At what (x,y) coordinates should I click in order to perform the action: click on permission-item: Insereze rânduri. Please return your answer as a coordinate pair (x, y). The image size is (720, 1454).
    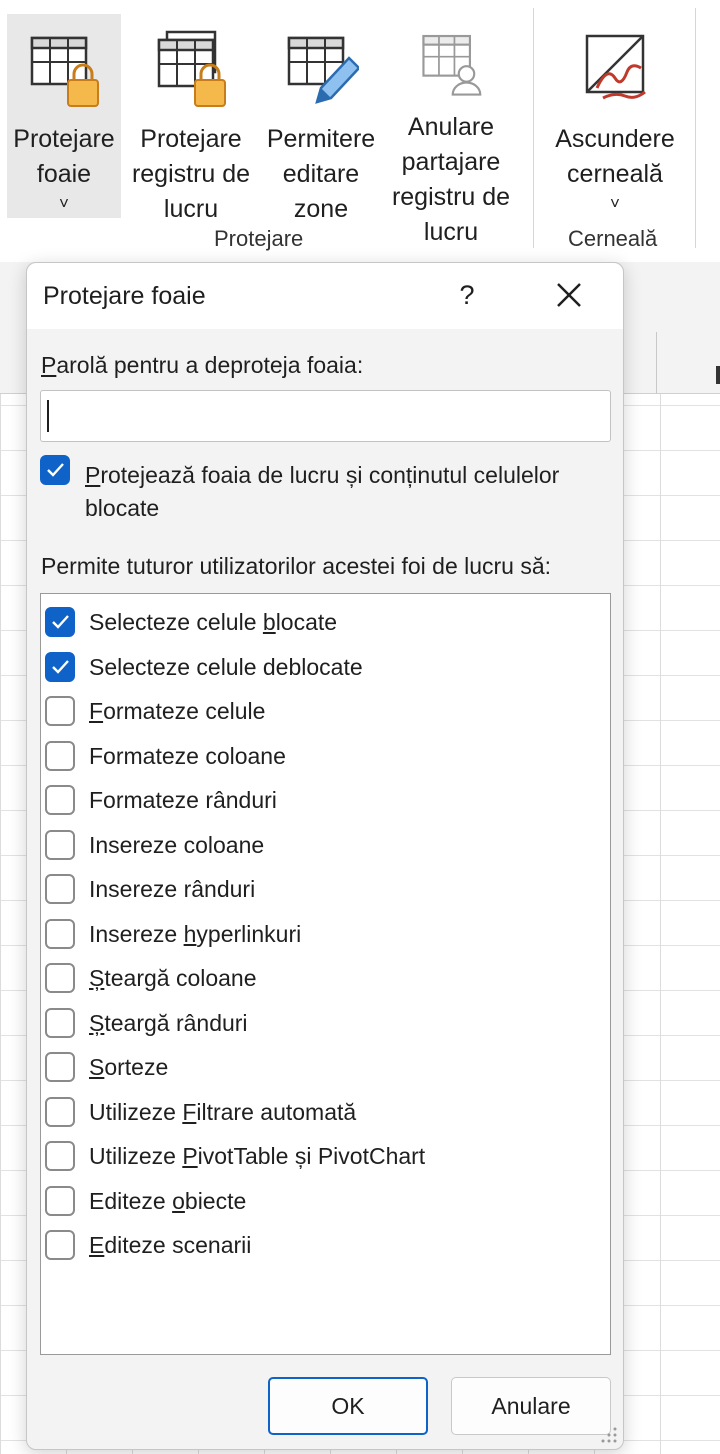
    Looking at the image, I should click on (325, 888).